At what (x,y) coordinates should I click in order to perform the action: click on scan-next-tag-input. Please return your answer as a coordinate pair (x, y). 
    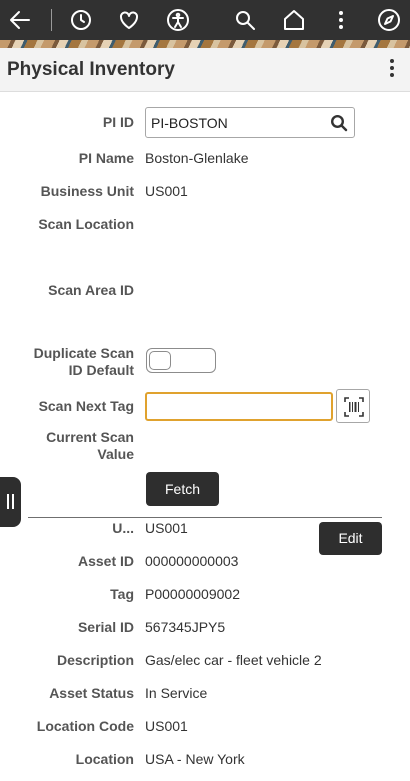
    Looking at the image, I should click on (239, 406).